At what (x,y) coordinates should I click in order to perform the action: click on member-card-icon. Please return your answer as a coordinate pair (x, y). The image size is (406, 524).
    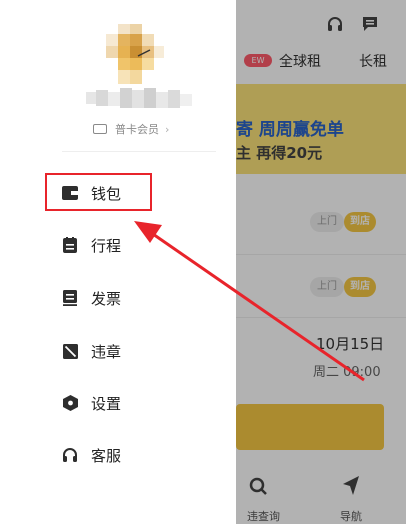
    Looking at the image, I should click on (100, 129).